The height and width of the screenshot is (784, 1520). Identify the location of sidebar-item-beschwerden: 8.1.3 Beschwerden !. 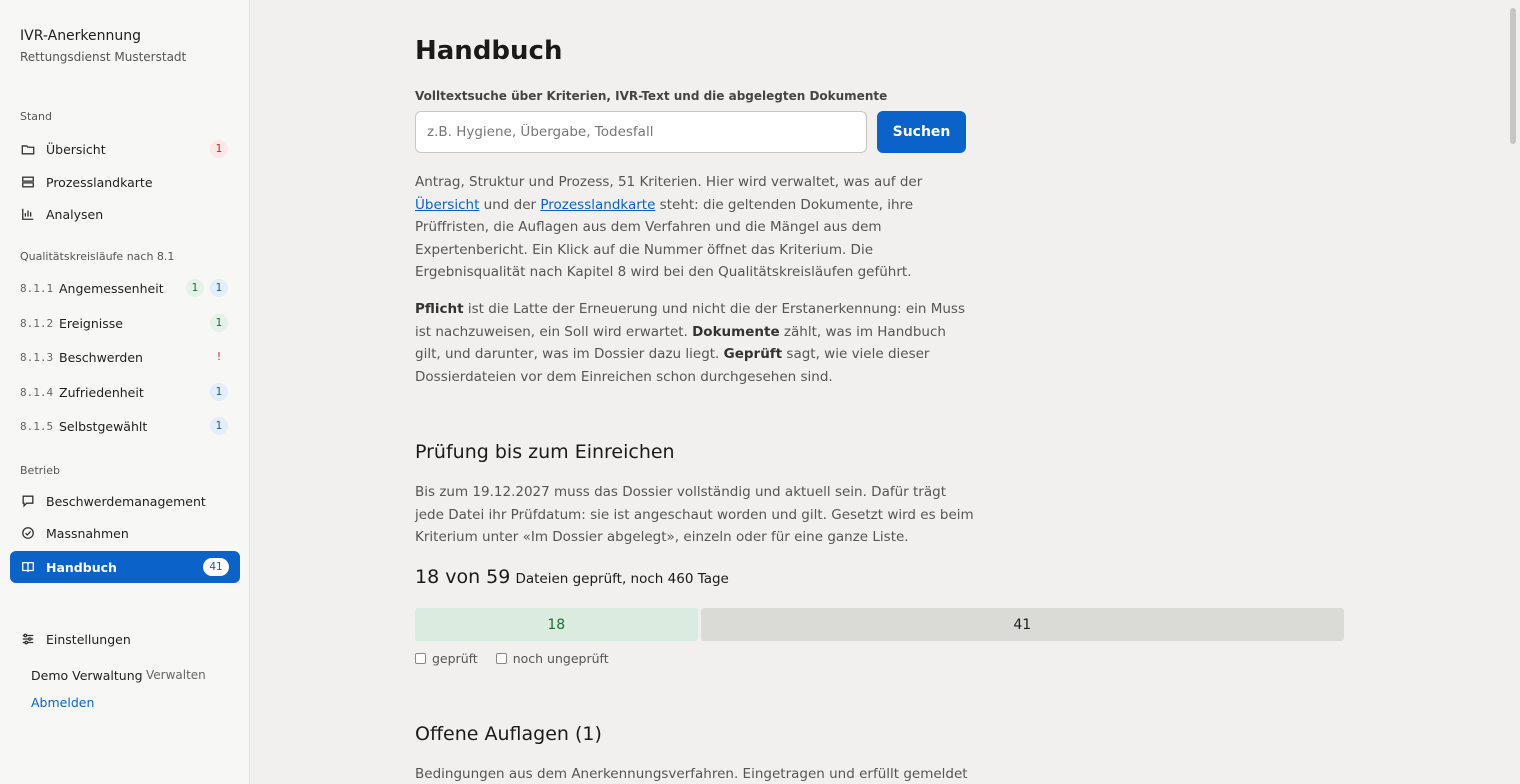
(125, 357).